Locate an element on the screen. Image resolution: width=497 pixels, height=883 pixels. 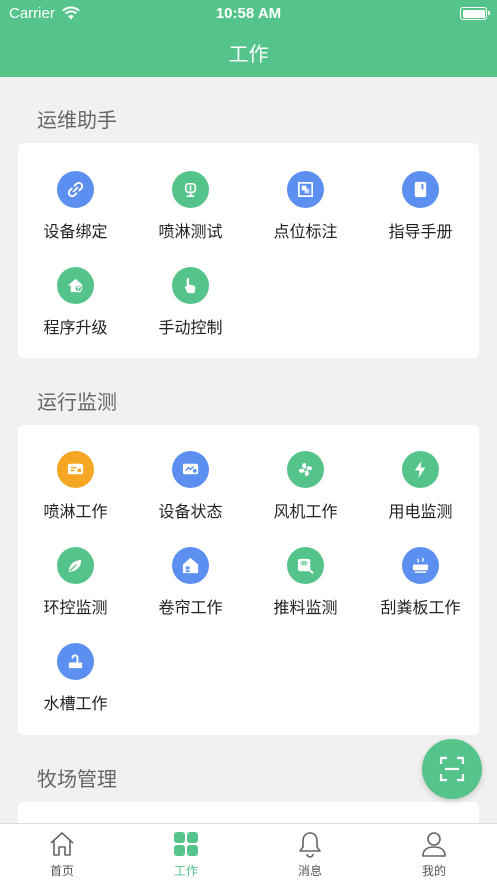
tab-messages: 消息 is located at coordinates (310, 853).